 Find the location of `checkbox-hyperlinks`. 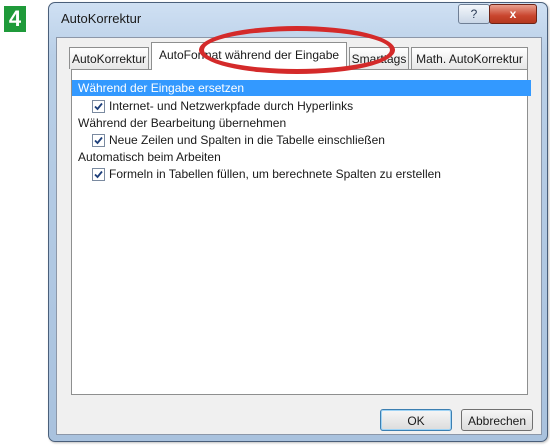

checkbox-hyperlinks is located at coordinates (98, 106).